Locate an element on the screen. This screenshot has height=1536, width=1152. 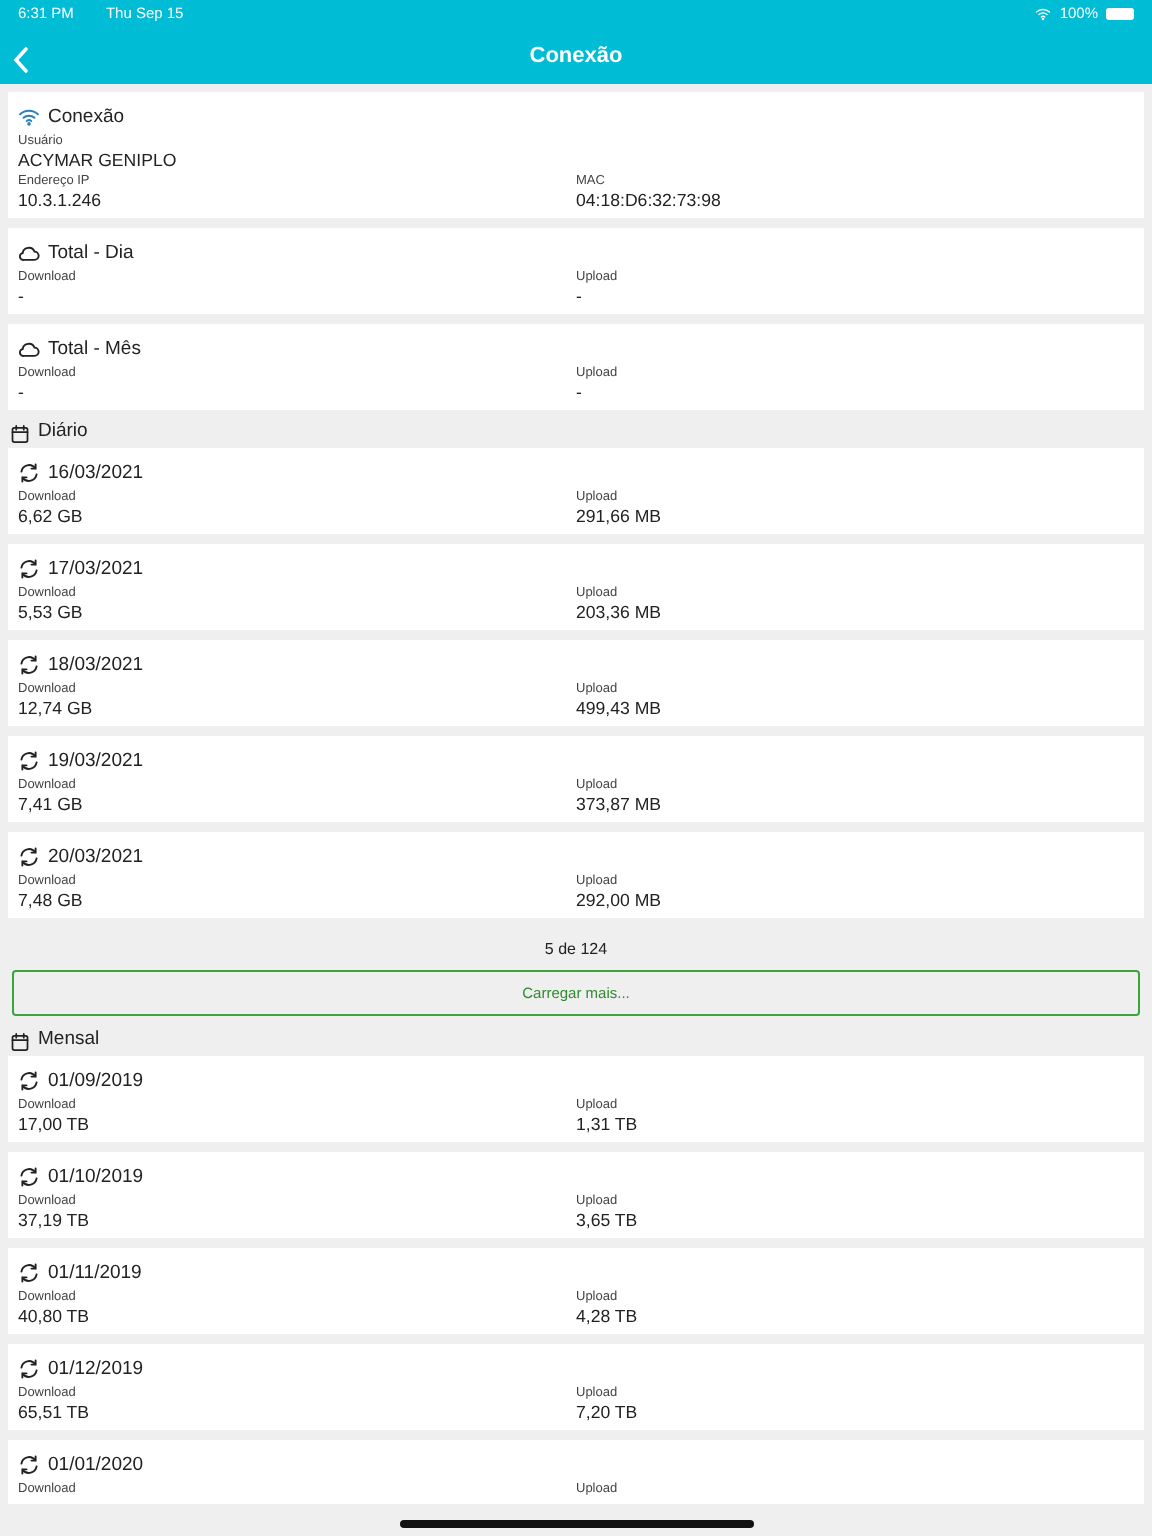
user-value: ACYMAR GENIPLO is located at coordinates (97, 161).